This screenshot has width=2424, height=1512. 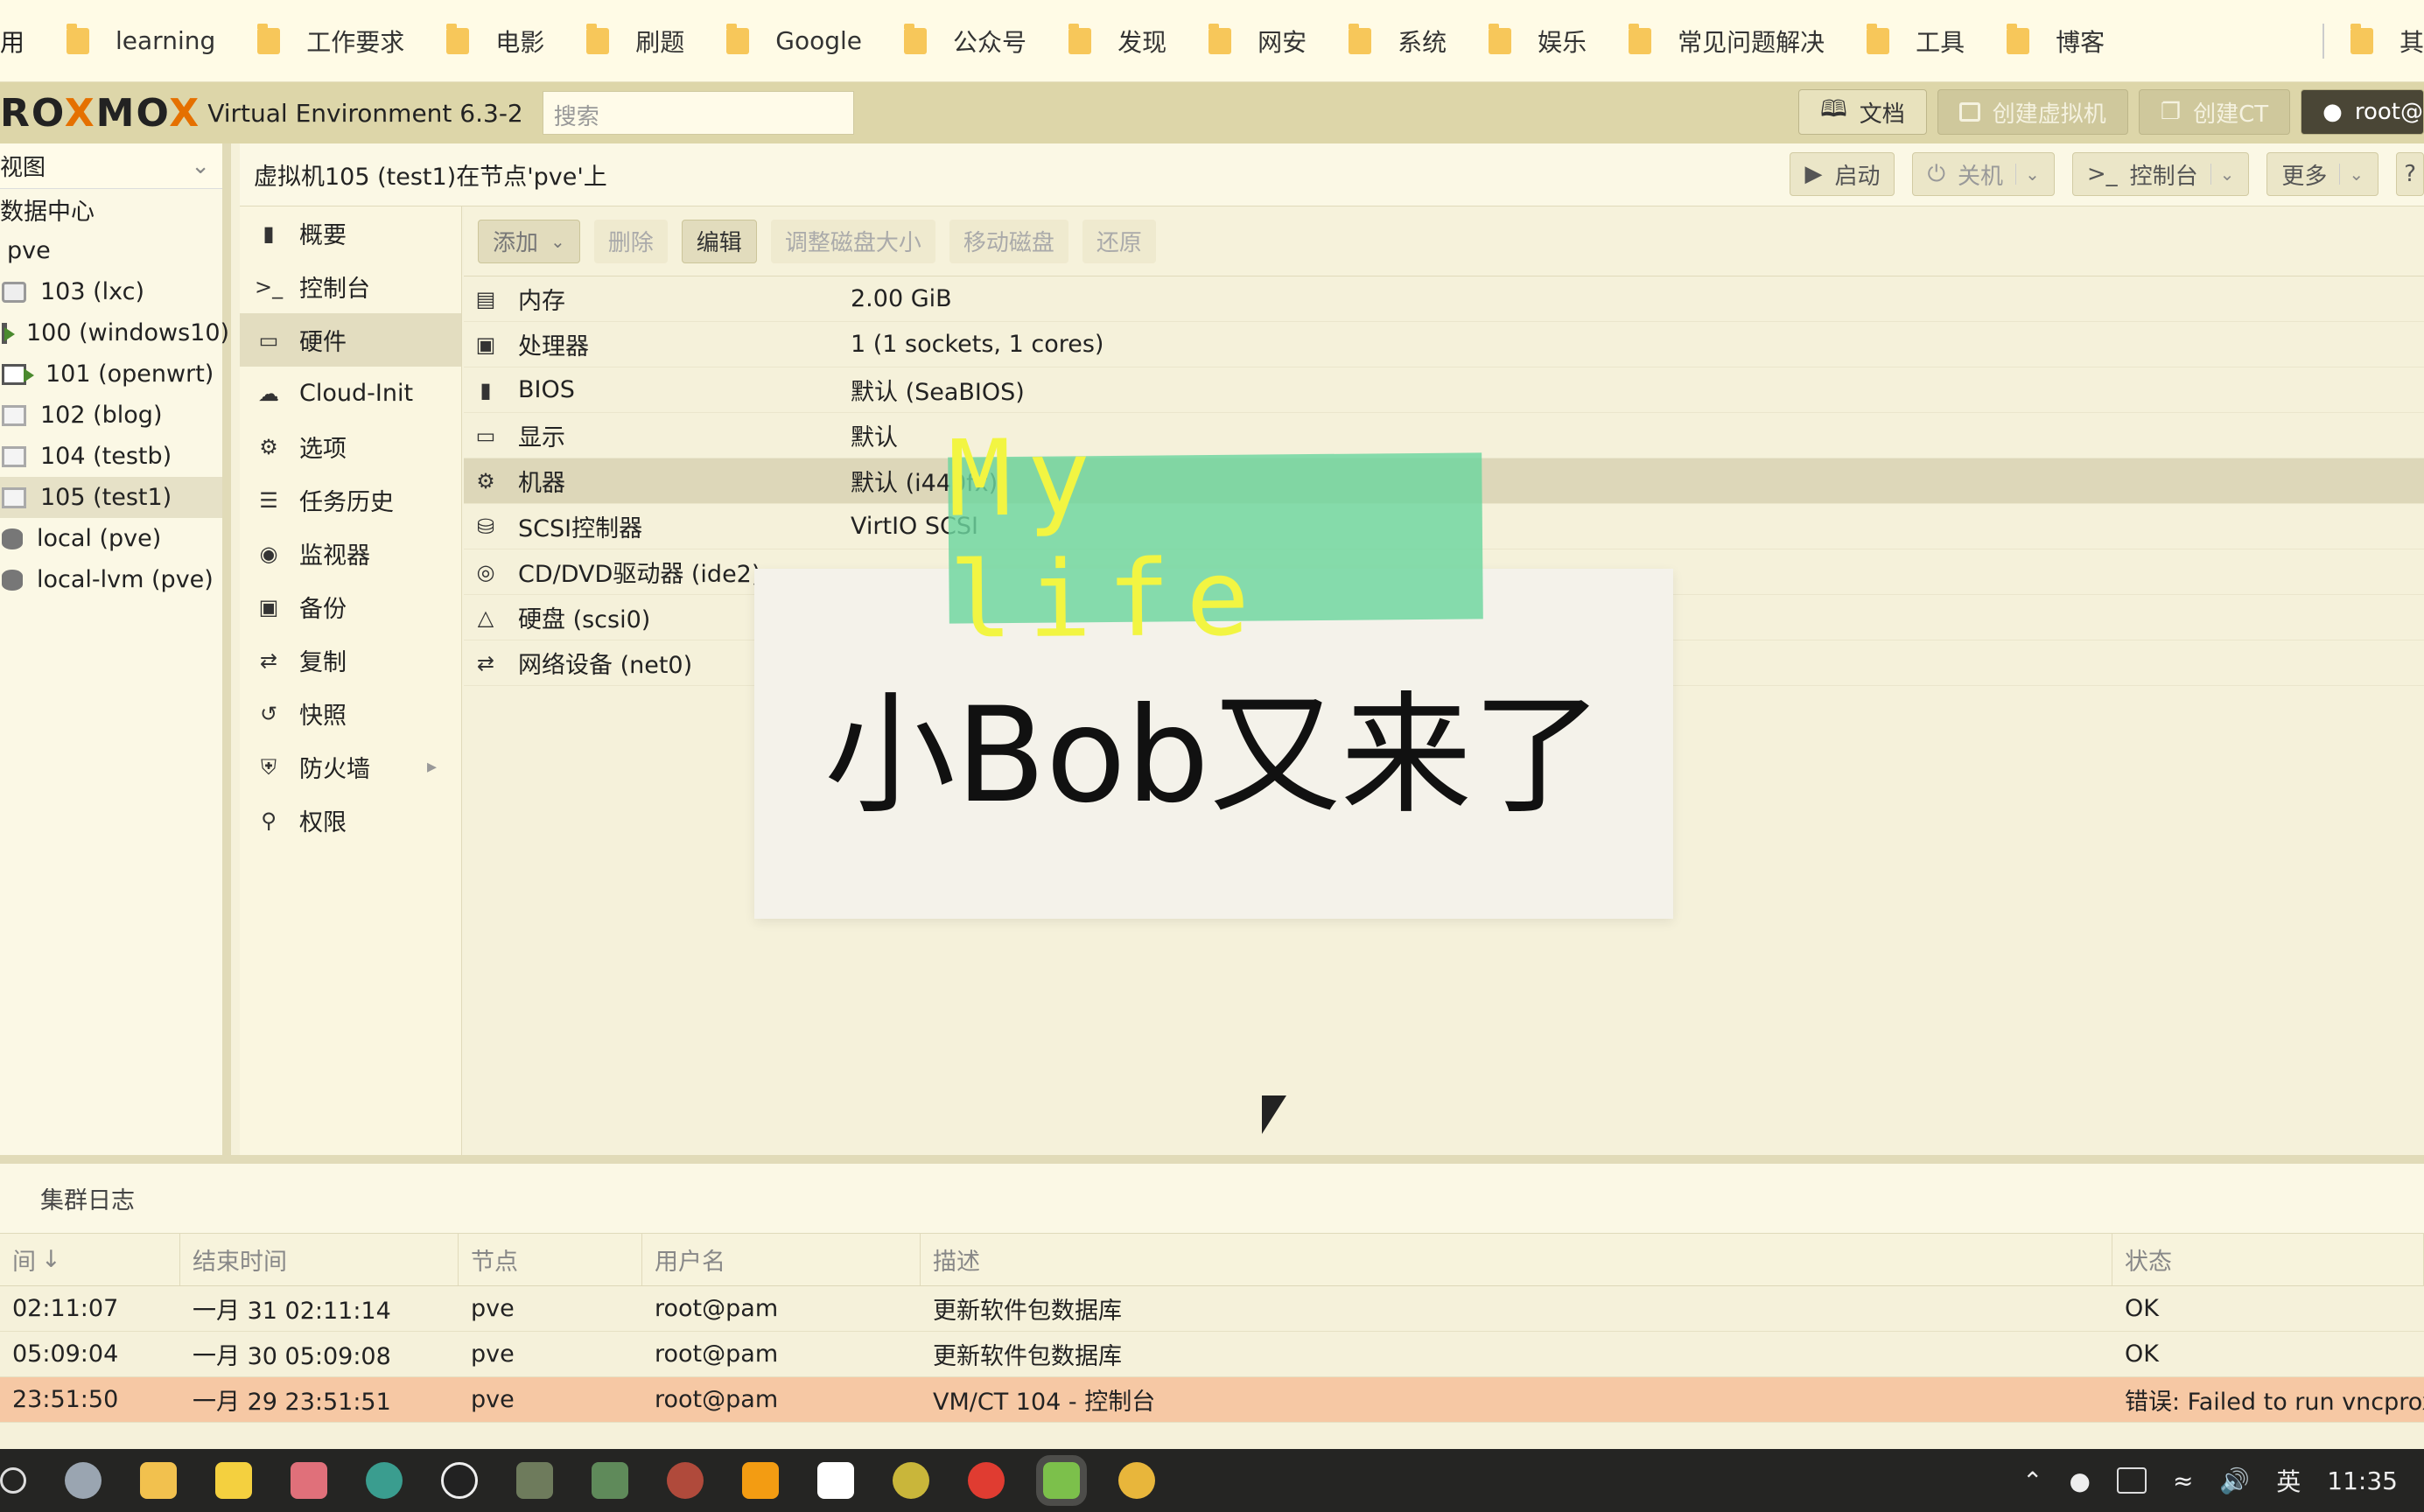 What do you see at coordinates (1983, 174) in the screenshot?
I see `shutdown-button: ⏻ 关机 ⌄` at bounding box center [1983, 174].